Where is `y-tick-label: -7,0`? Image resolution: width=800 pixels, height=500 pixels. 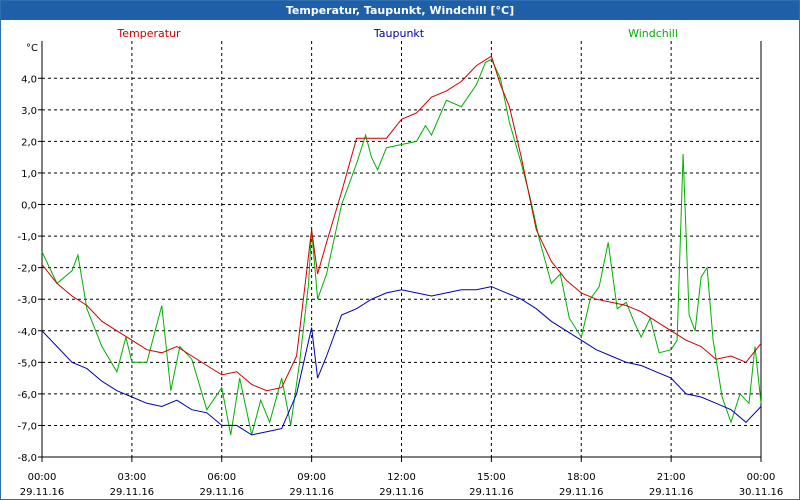 y-tick-label: -7,0 is located at coordinates (27, 426).